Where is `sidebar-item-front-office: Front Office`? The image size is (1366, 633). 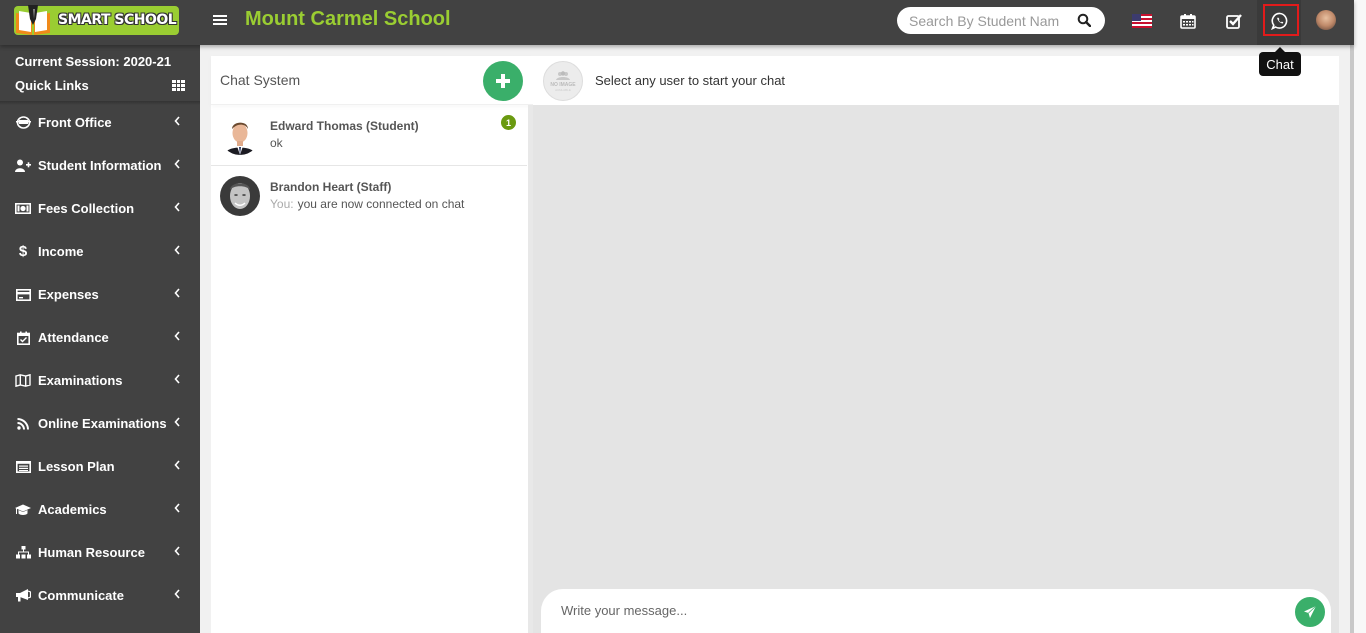
sidebar-item-front-office: Front Office is located at coordinates (100, 122).